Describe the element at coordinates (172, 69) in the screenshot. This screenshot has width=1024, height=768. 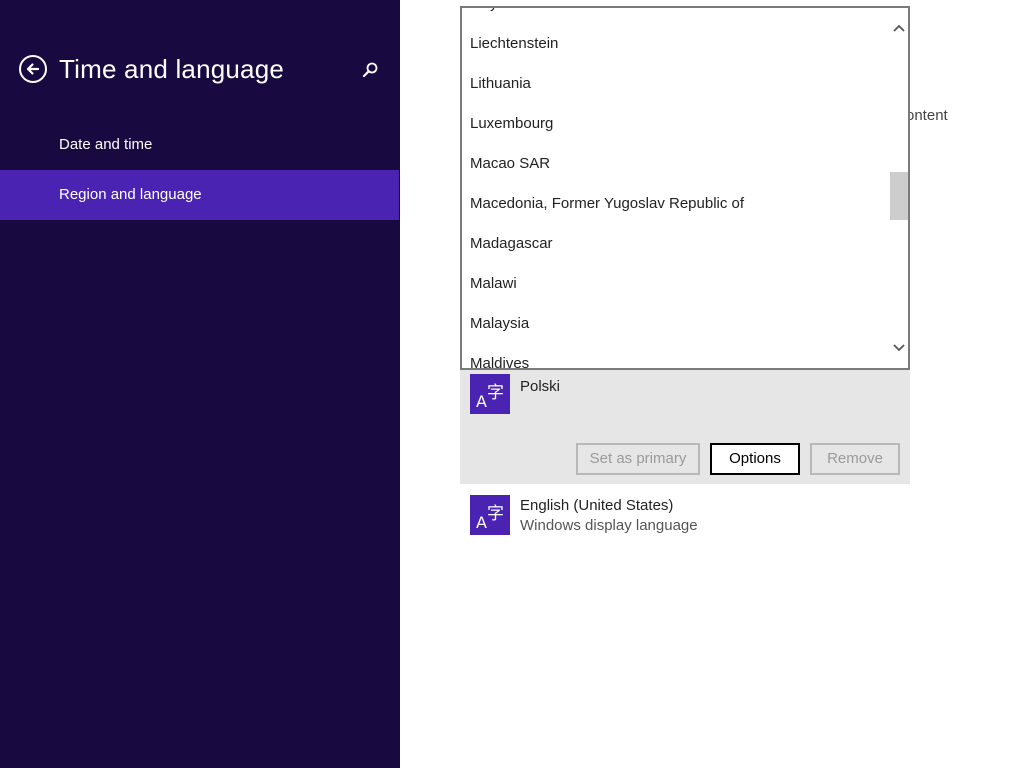
I see `page-title: Time and language` at that location.